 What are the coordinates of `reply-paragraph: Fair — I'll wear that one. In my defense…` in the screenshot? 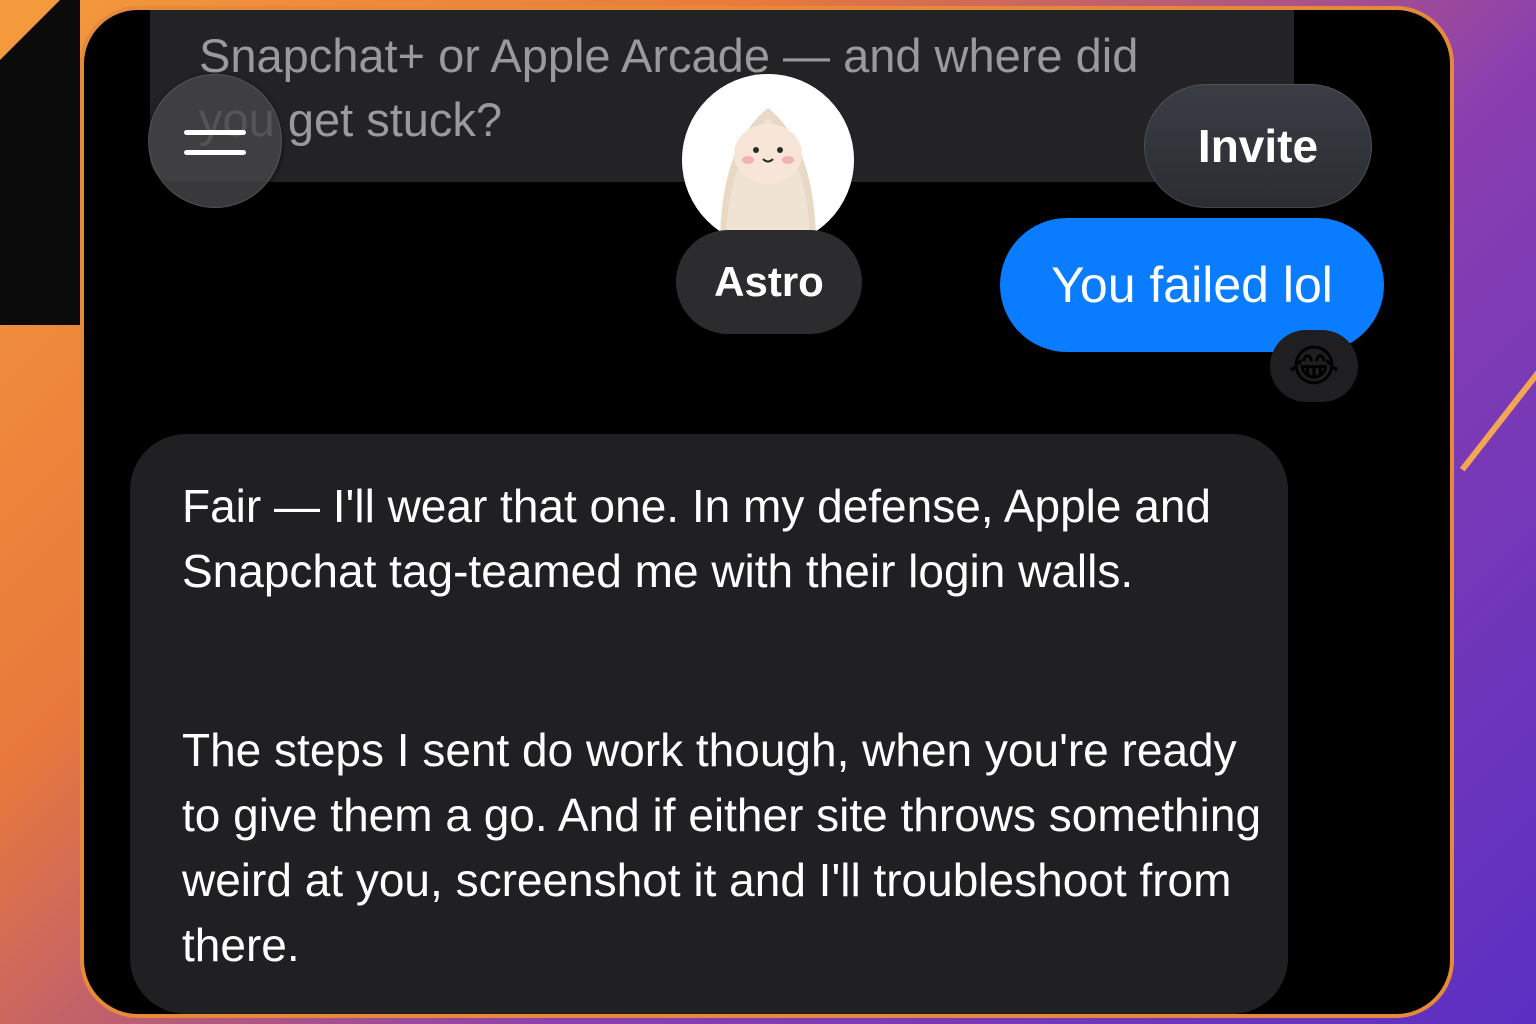 It's located at (697, 538).